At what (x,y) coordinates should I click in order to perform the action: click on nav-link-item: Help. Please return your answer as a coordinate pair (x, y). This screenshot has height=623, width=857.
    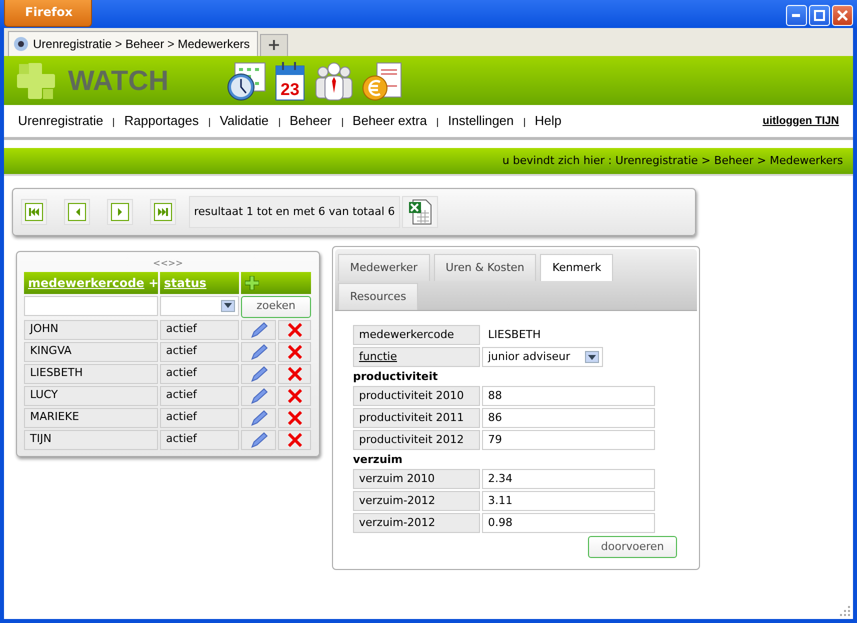
    Looking at the image, I should click on (548, 121).